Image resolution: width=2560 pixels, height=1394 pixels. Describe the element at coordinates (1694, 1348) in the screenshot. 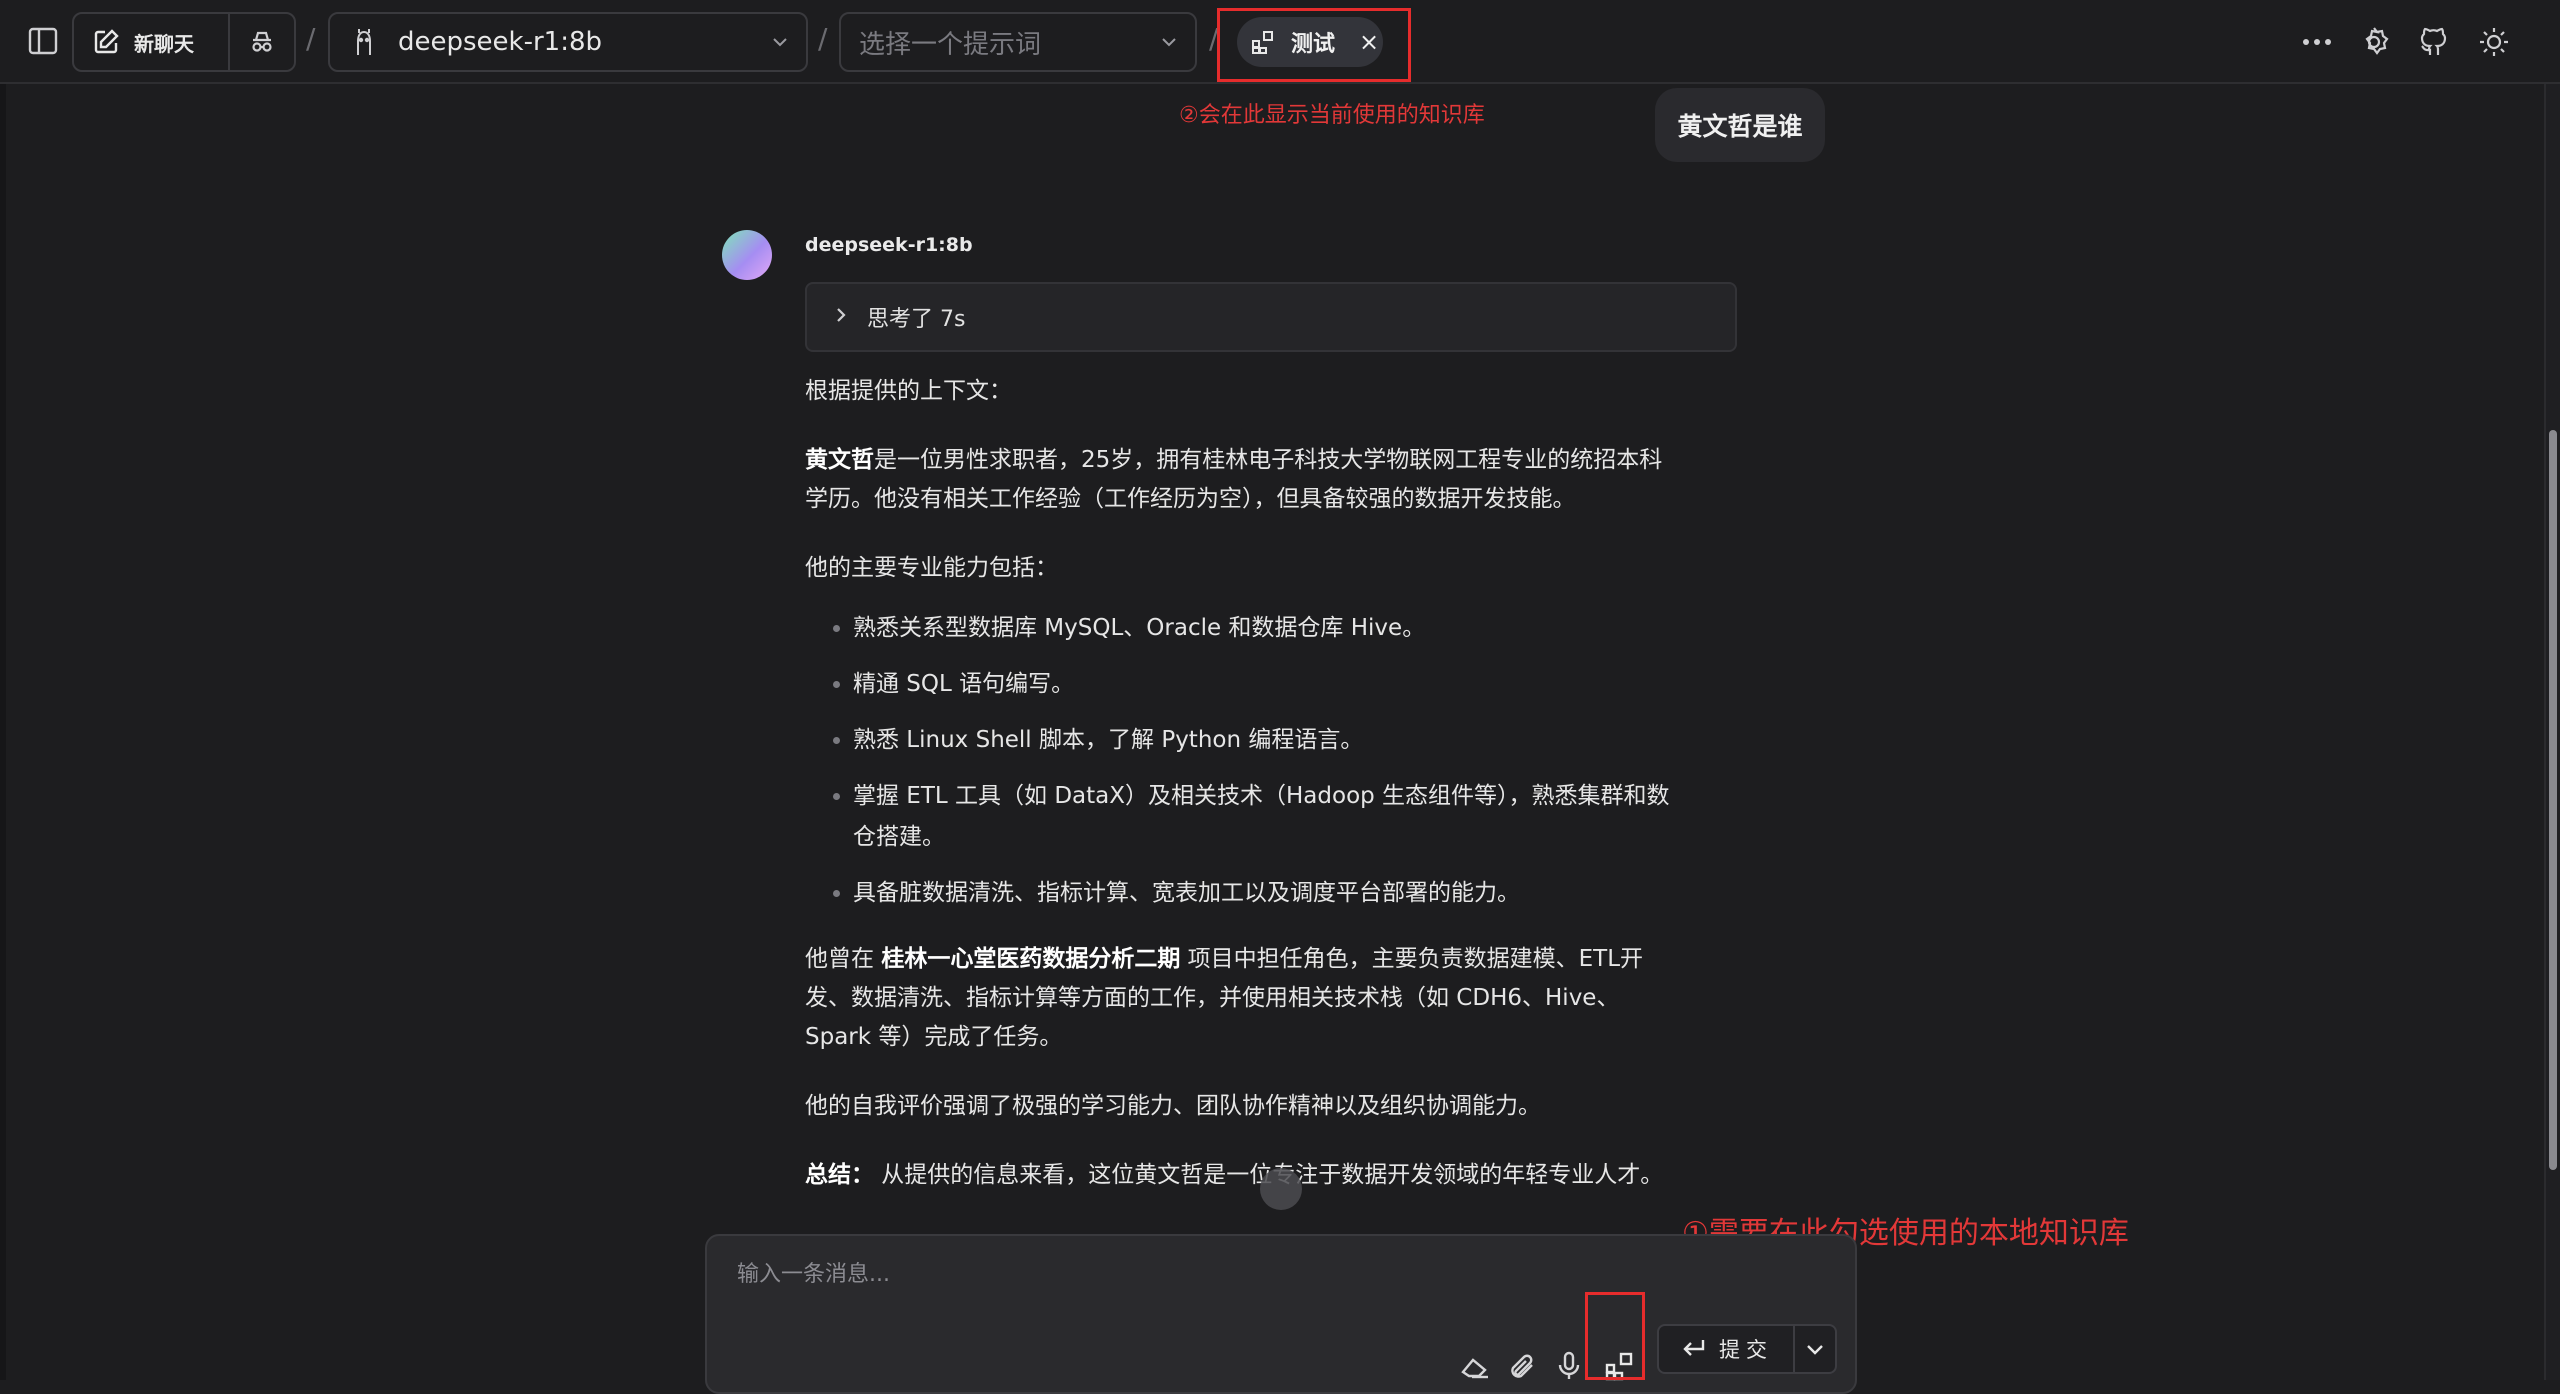

I see `enter-icon` at that location.